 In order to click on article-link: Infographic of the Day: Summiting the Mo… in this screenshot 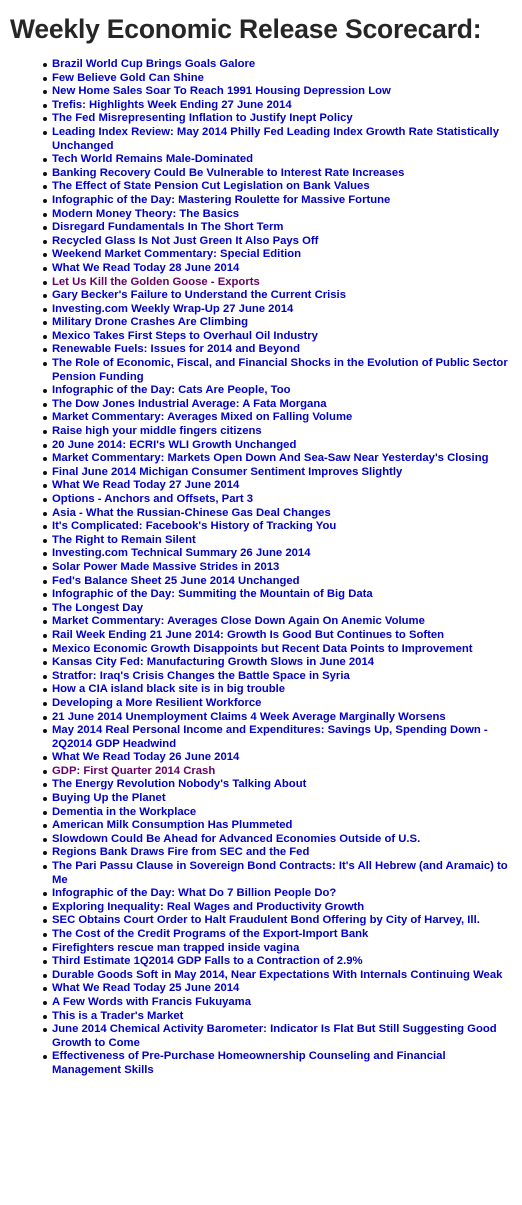, I will do `click(282, 595)`.